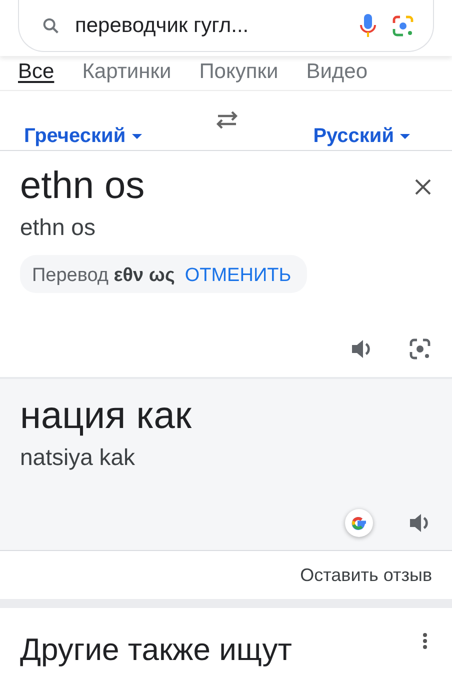 This screenshot has width=452, height=687. Describe the element at coordinates (366, 575) in the screenshot. I see `feedback-link: Оставить отзыв` at that location.